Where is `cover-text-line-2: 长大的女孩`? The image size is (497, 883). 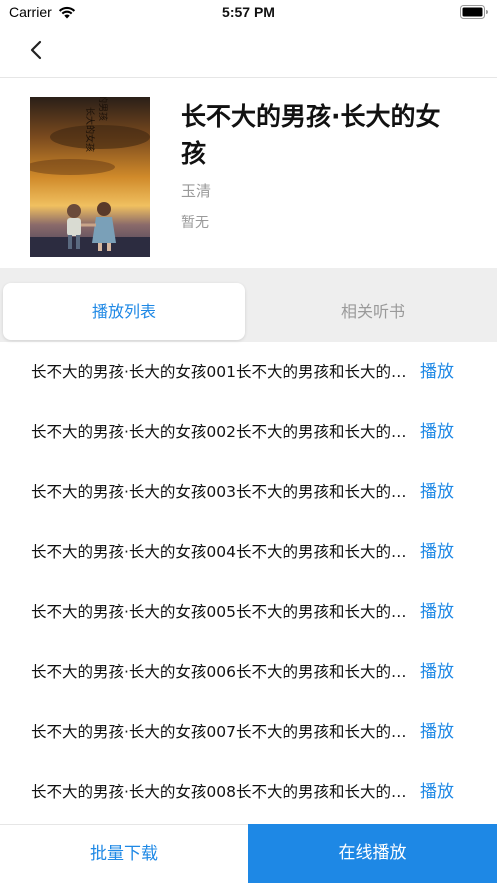 cover-text-line-2: 长大的女孩 is located at coordinates (90, 129).